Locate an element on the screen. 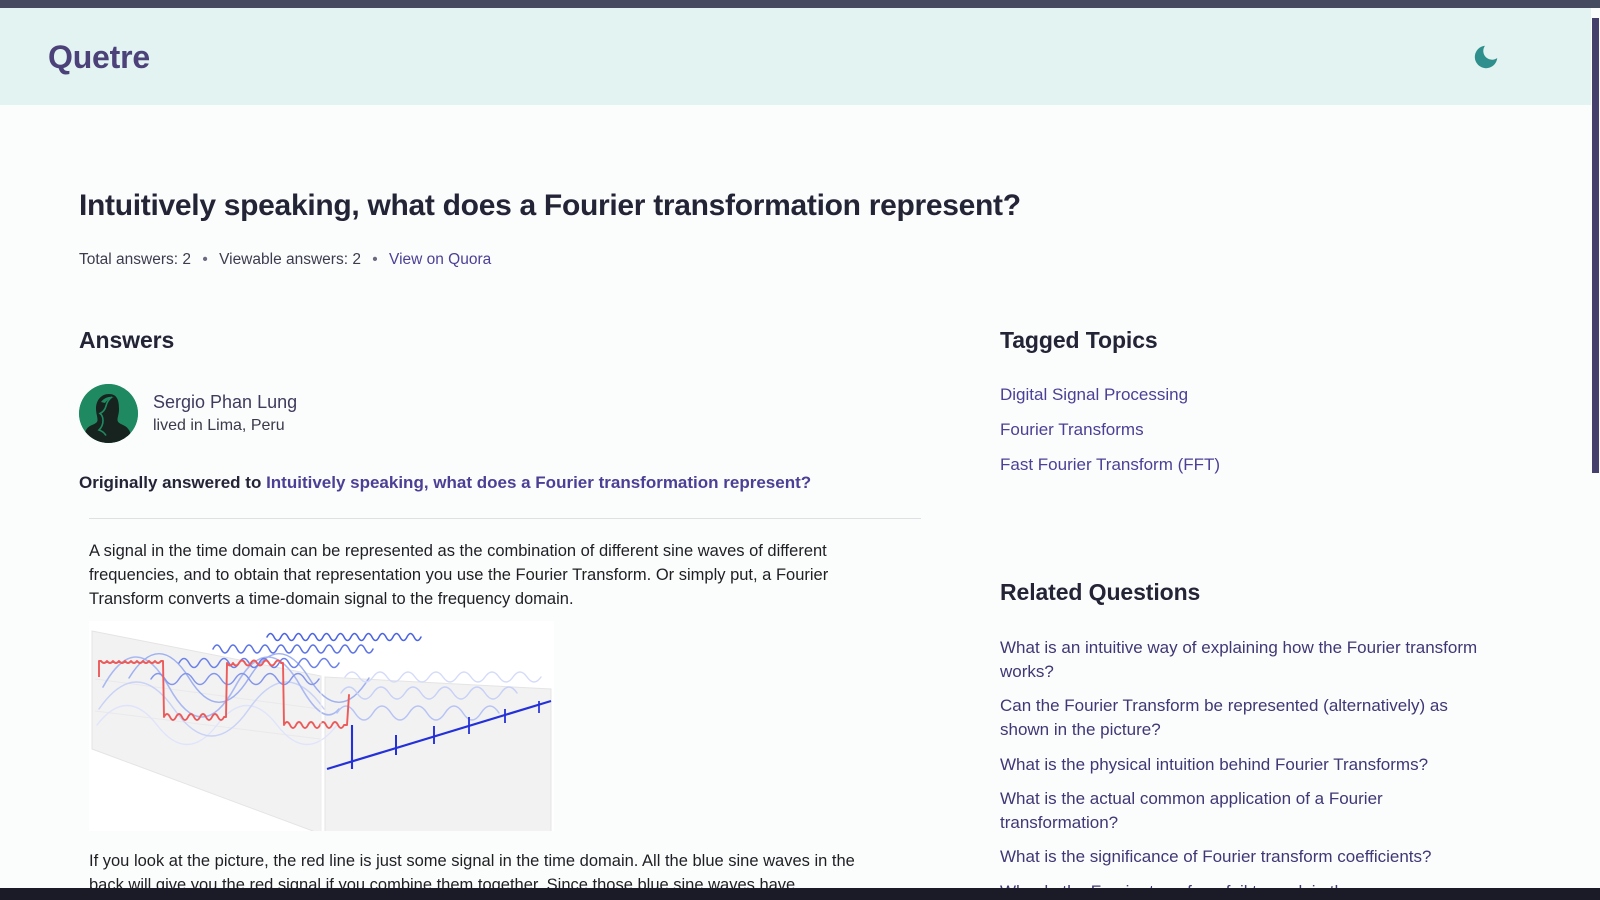 Image resolution: width=1600 pixels, height=900 pixels. avatar is located at coordinates (108, 414).